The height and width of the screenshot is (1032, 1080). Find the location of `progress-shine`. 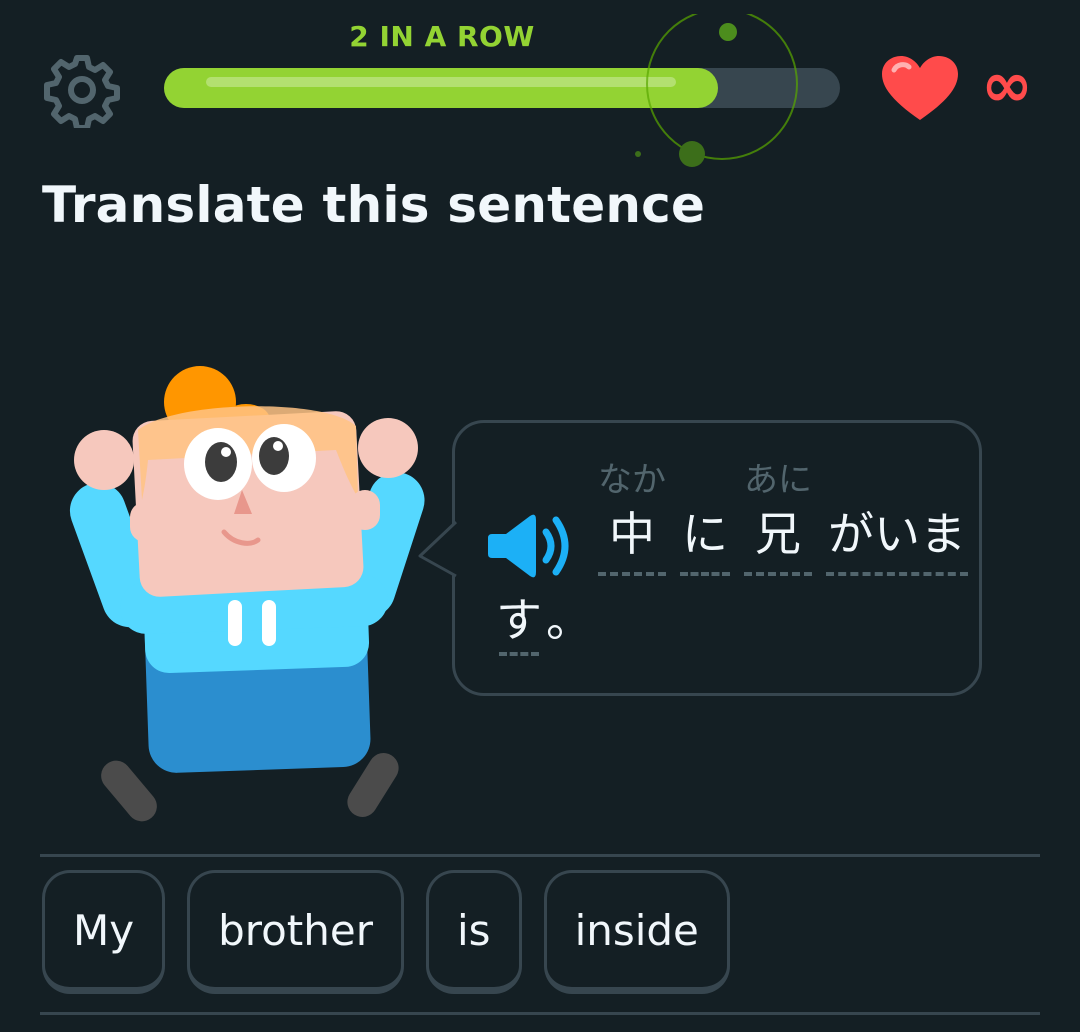

progress-shine is located at coordinates (441, 82).